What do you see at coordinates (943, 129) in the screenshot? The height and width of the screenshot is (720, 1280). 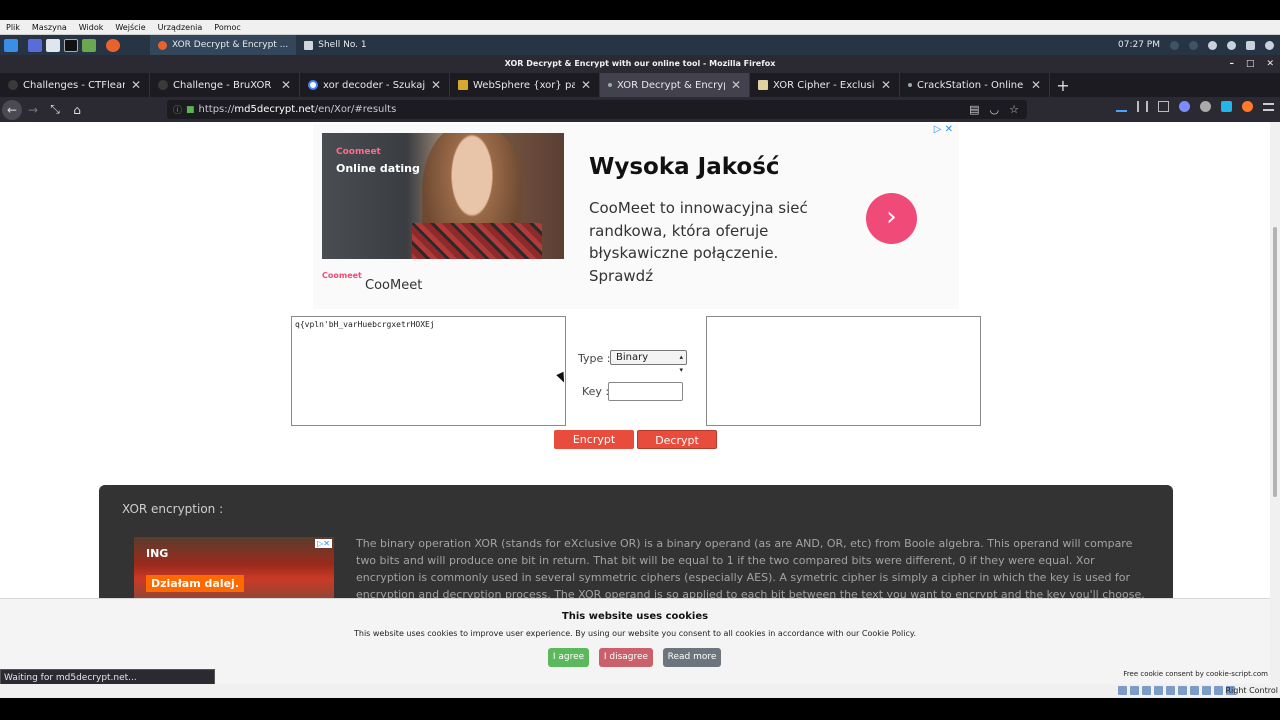 I see `adchoices-icon: ▷ ✕` at bounding box center [943, 129].